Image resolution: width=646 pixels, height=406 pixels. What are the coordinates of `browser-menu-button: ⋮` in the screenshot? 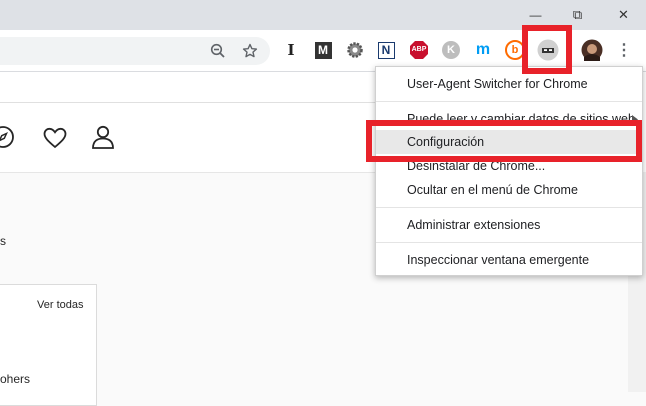 It's located at (624, 50).